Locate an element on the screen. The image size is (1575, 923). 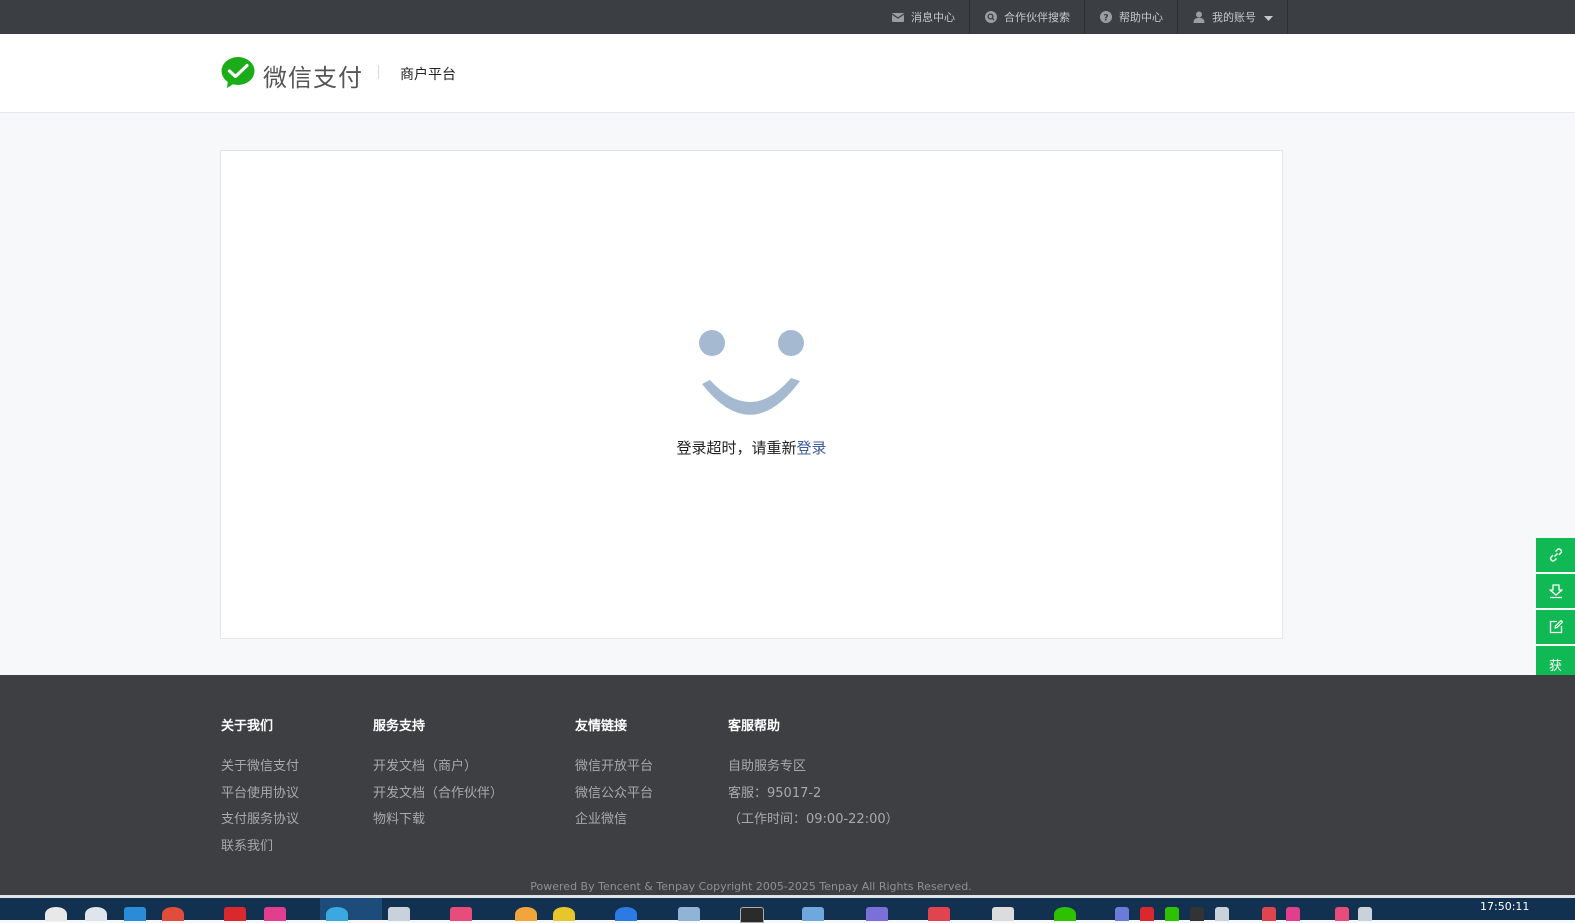
footer-link: 平台使用协议 is located at coordinates (260, 794).